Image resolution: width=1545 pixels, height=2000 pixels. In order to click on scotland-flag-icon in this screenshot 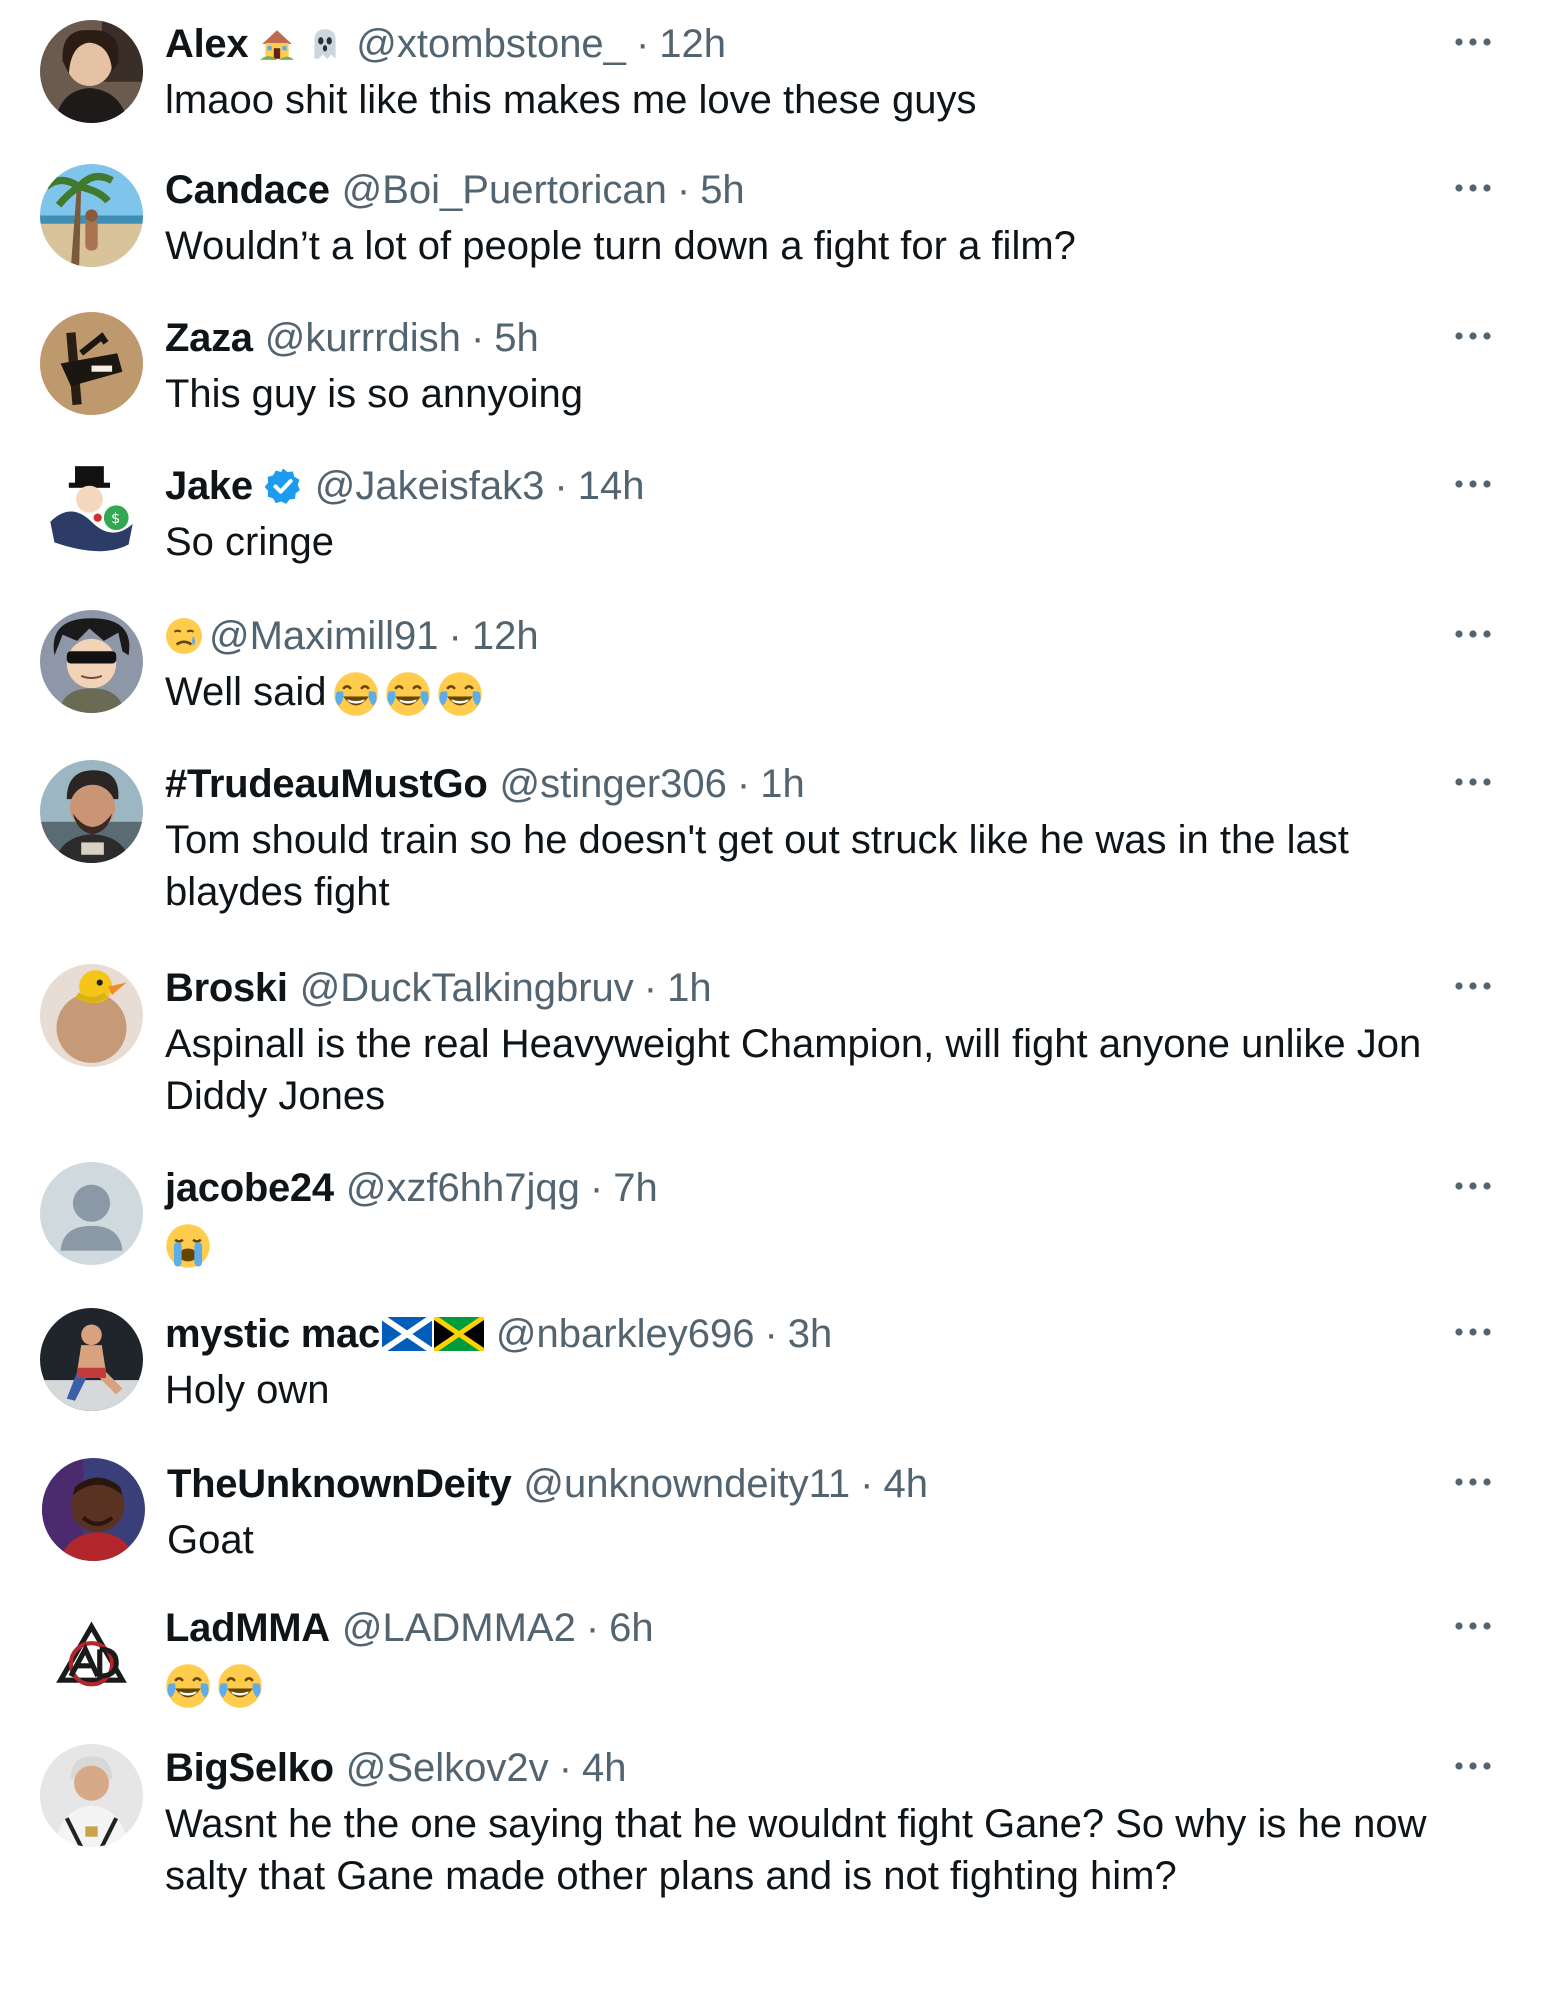, I will do `click(406, 1334)`.